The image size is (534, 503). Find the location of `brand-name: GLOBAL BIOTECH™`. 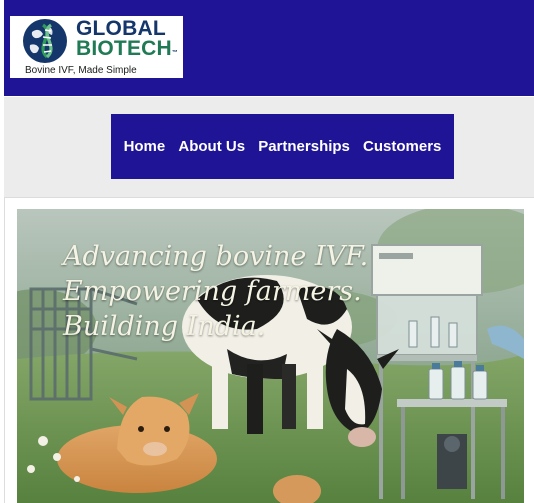

brand-name: GLOBAL BIOTECH™ is located at coordinates (127, 39).